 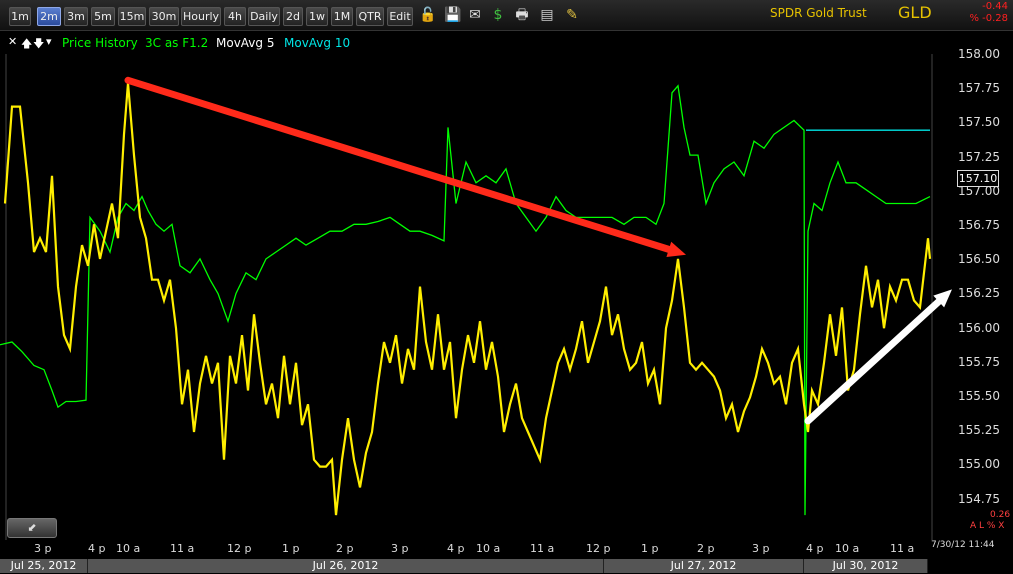 I want to click on pencil-icon: ✎, so click(x=572, y=15).